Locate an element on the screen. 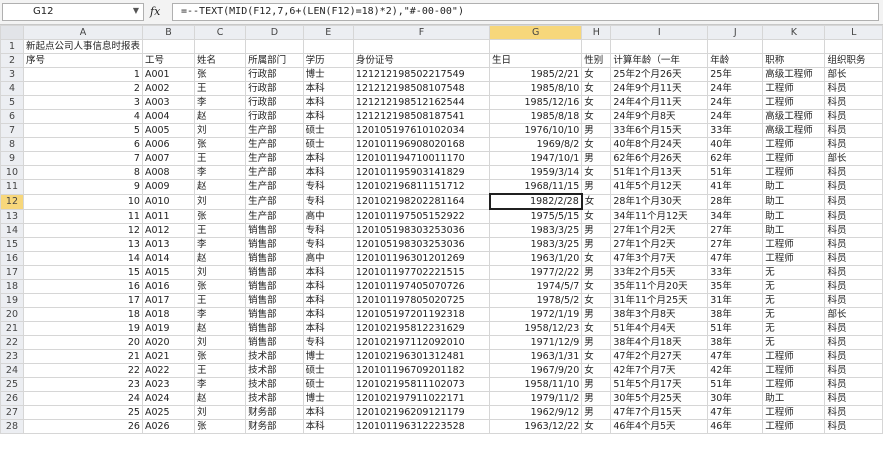 This screenshot has width=883, height=471. cell-e20: 本科 is located at coordinates (328, 314).